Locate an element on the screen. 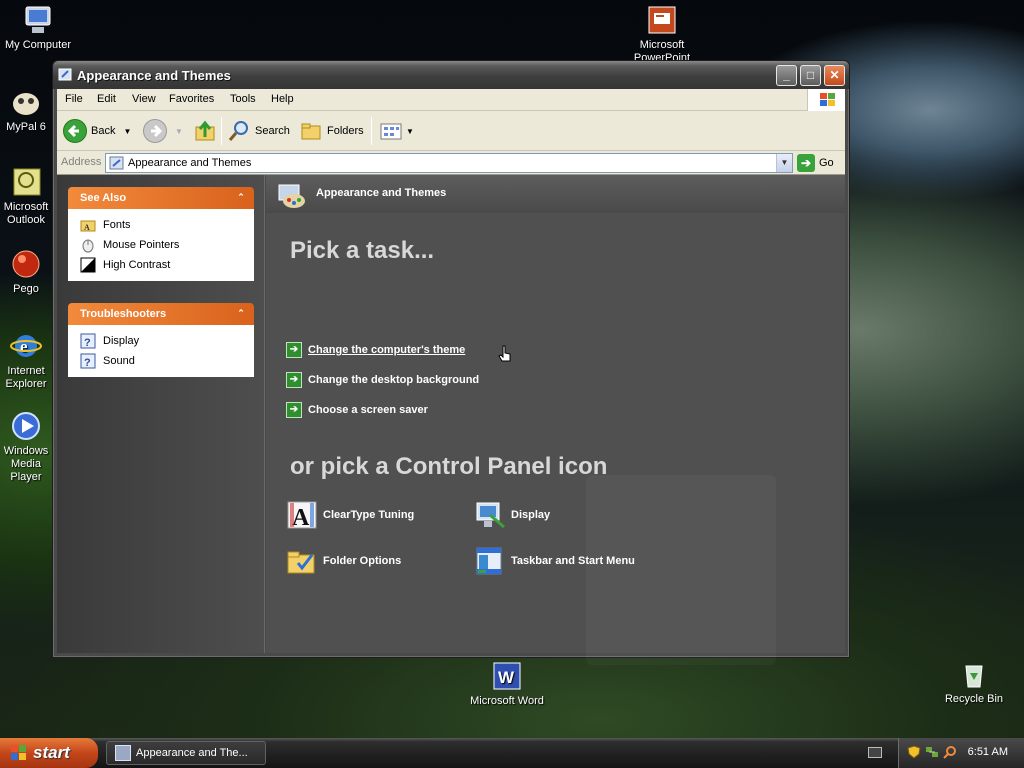 The height and width of the screenshot is (768, 1024). desktop-icon-label: Microsoft Word is located at coordinates (507, 701).